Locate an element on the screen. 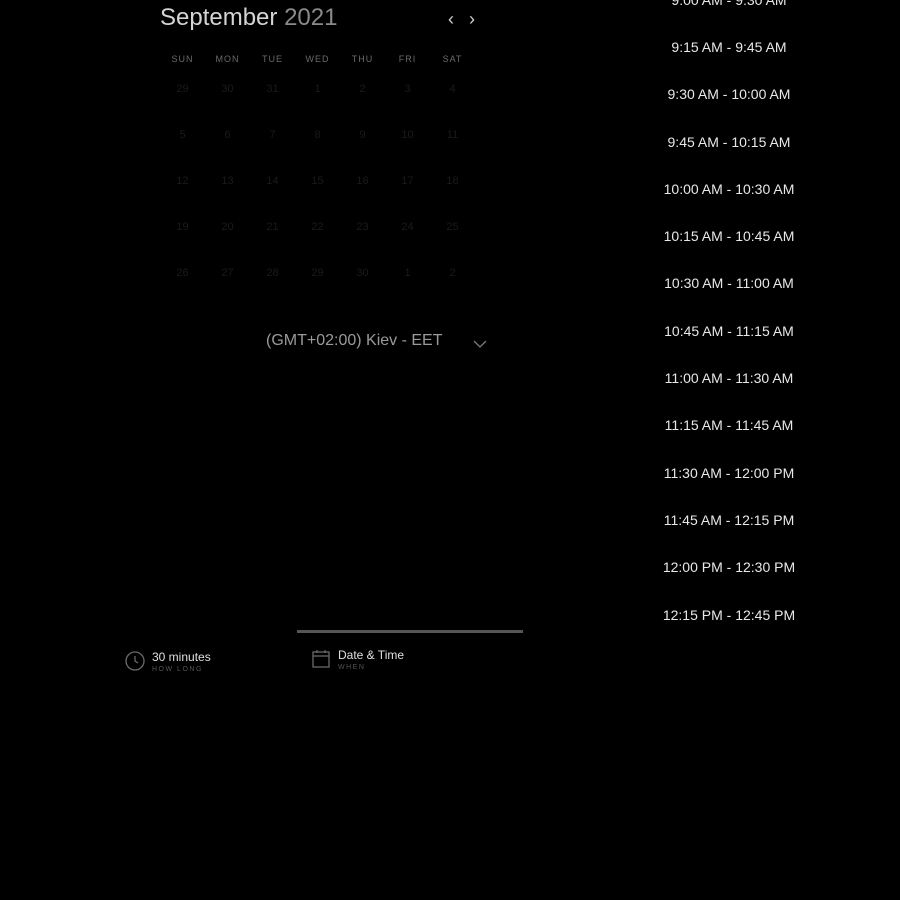 This screenshot has width=900, height=900. step-duration: 30 minutes HOW LONG is located at coordinates (167, 661).